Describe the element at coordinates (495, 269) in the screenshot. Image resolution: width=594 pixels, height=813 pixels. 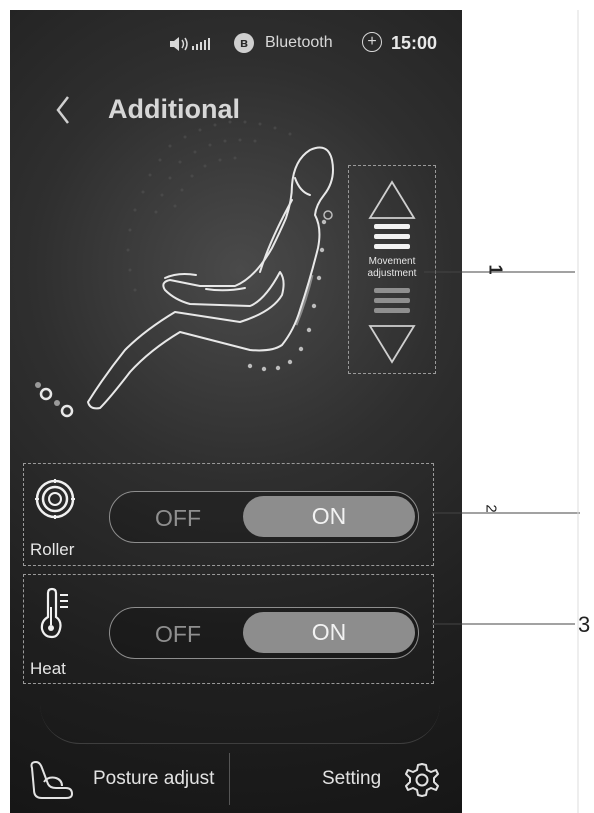
I see `callout-1: 1` at that location.